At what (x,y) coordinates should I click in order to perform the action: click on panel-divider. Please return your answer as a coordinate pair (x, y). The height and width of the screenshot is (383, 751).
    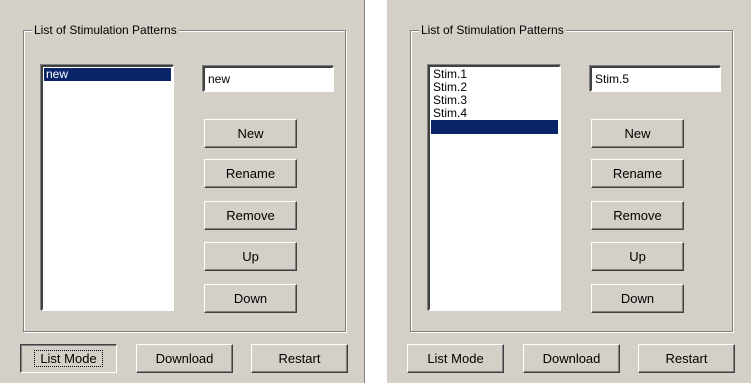
    Looking at the image, I should click on (375, 191).